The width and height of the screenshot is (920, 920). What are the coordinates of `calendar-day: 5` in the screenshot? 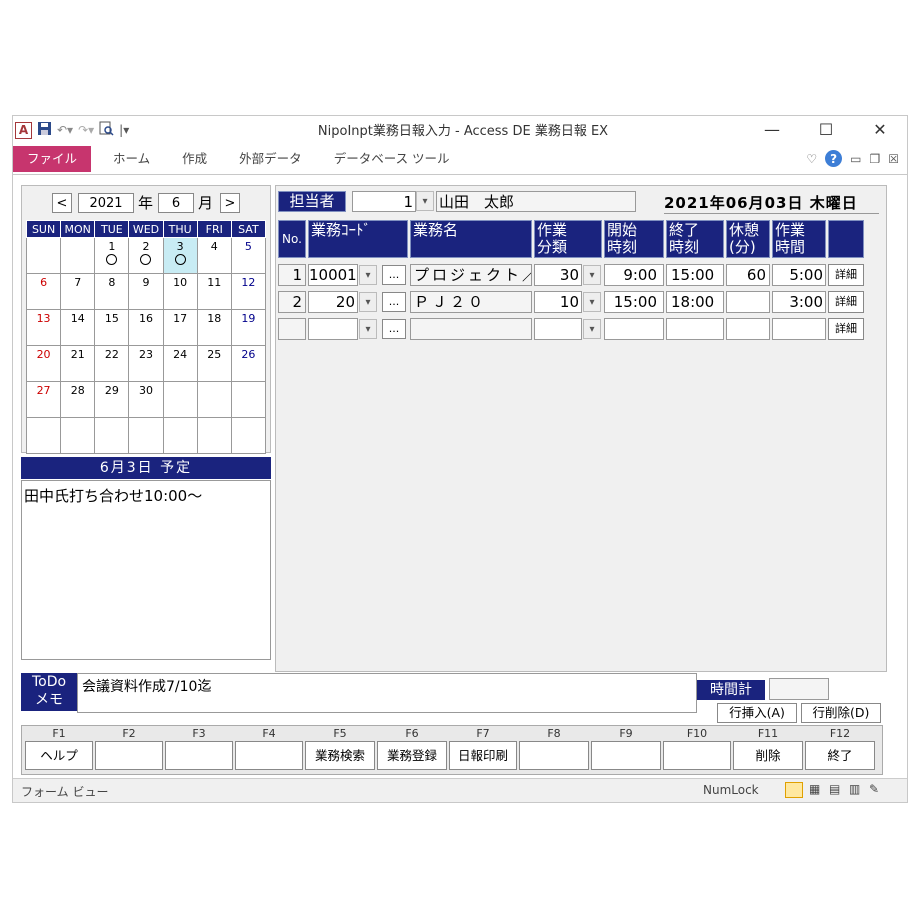 It's located at (248, 255).